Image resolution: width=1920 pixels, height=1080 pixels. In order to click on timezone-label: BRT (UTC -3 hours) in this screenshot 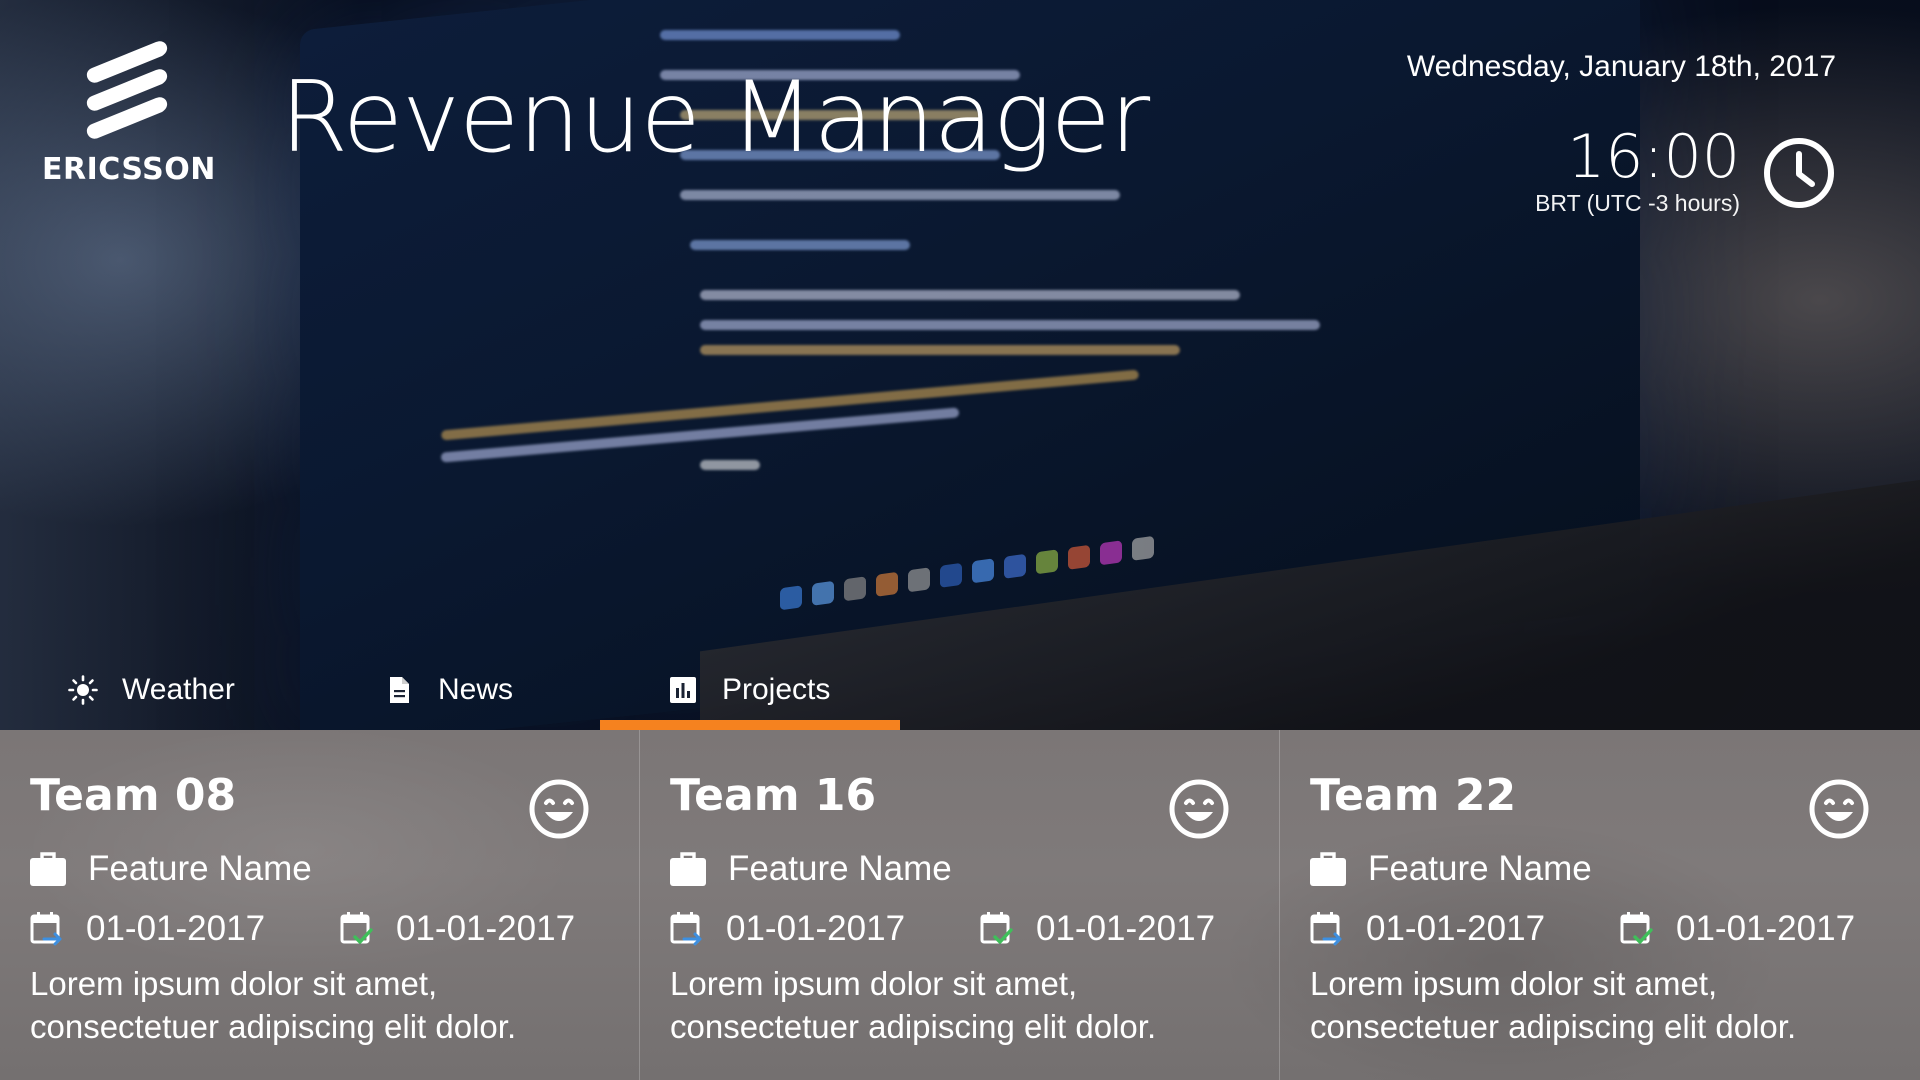, I will do `click(1637, 203)`.